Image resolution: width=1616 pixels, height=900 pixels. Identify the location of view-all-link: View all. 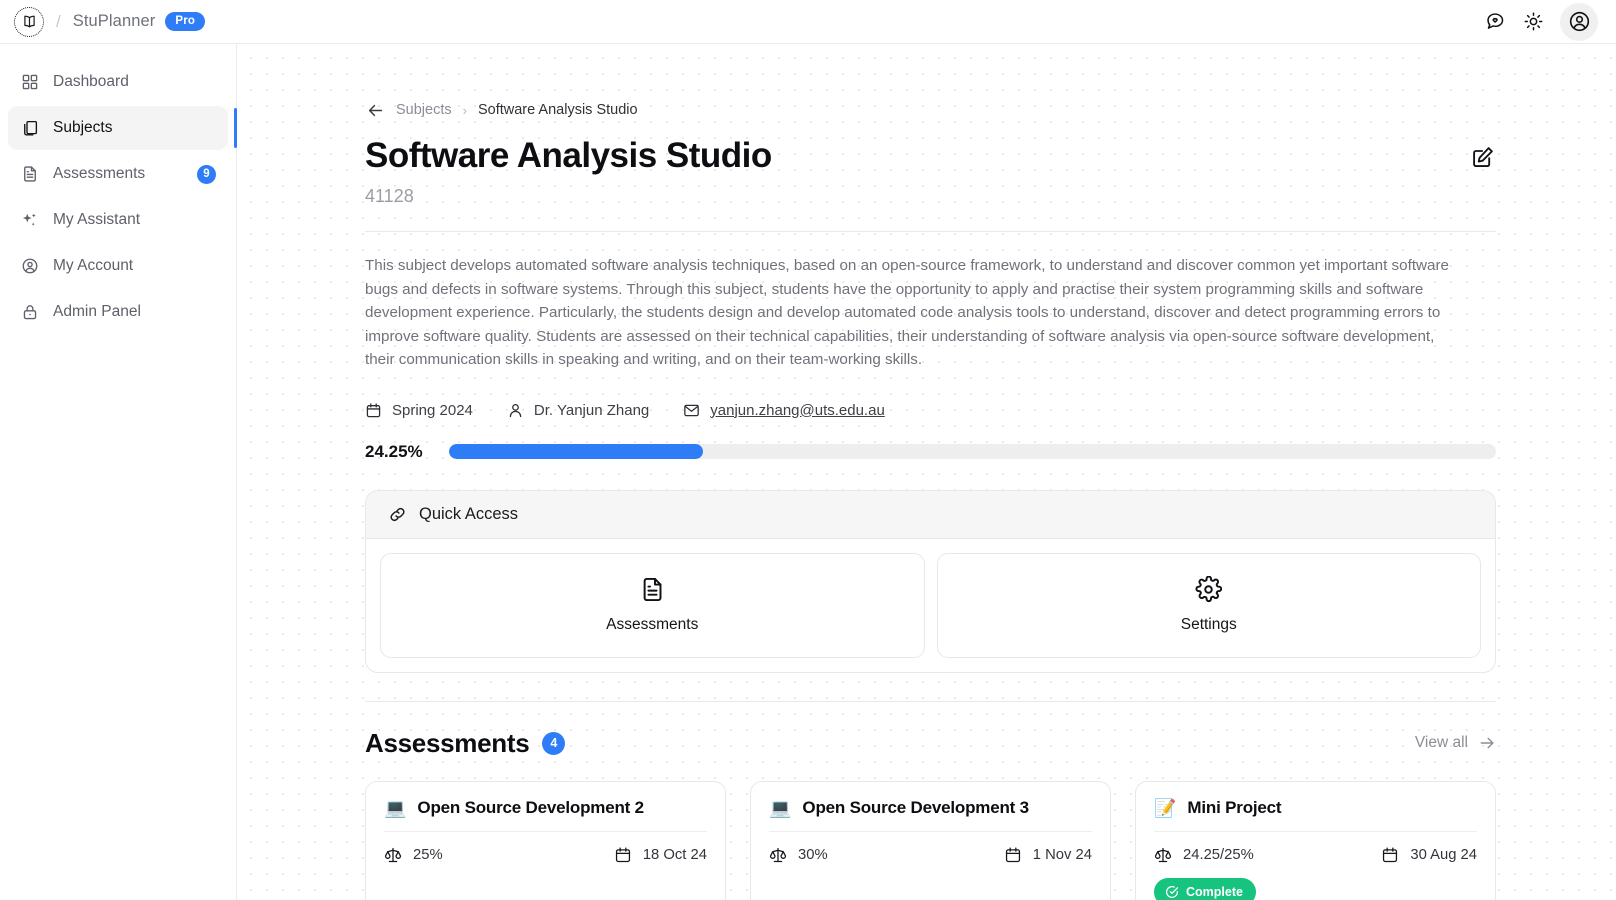
(1455, 743).